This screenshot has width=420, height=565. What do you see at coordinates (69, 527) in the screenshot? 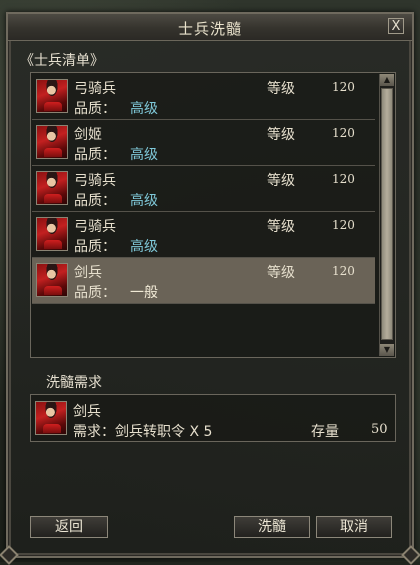
I see `back-button: 返回` at bounding box center [69, 527].